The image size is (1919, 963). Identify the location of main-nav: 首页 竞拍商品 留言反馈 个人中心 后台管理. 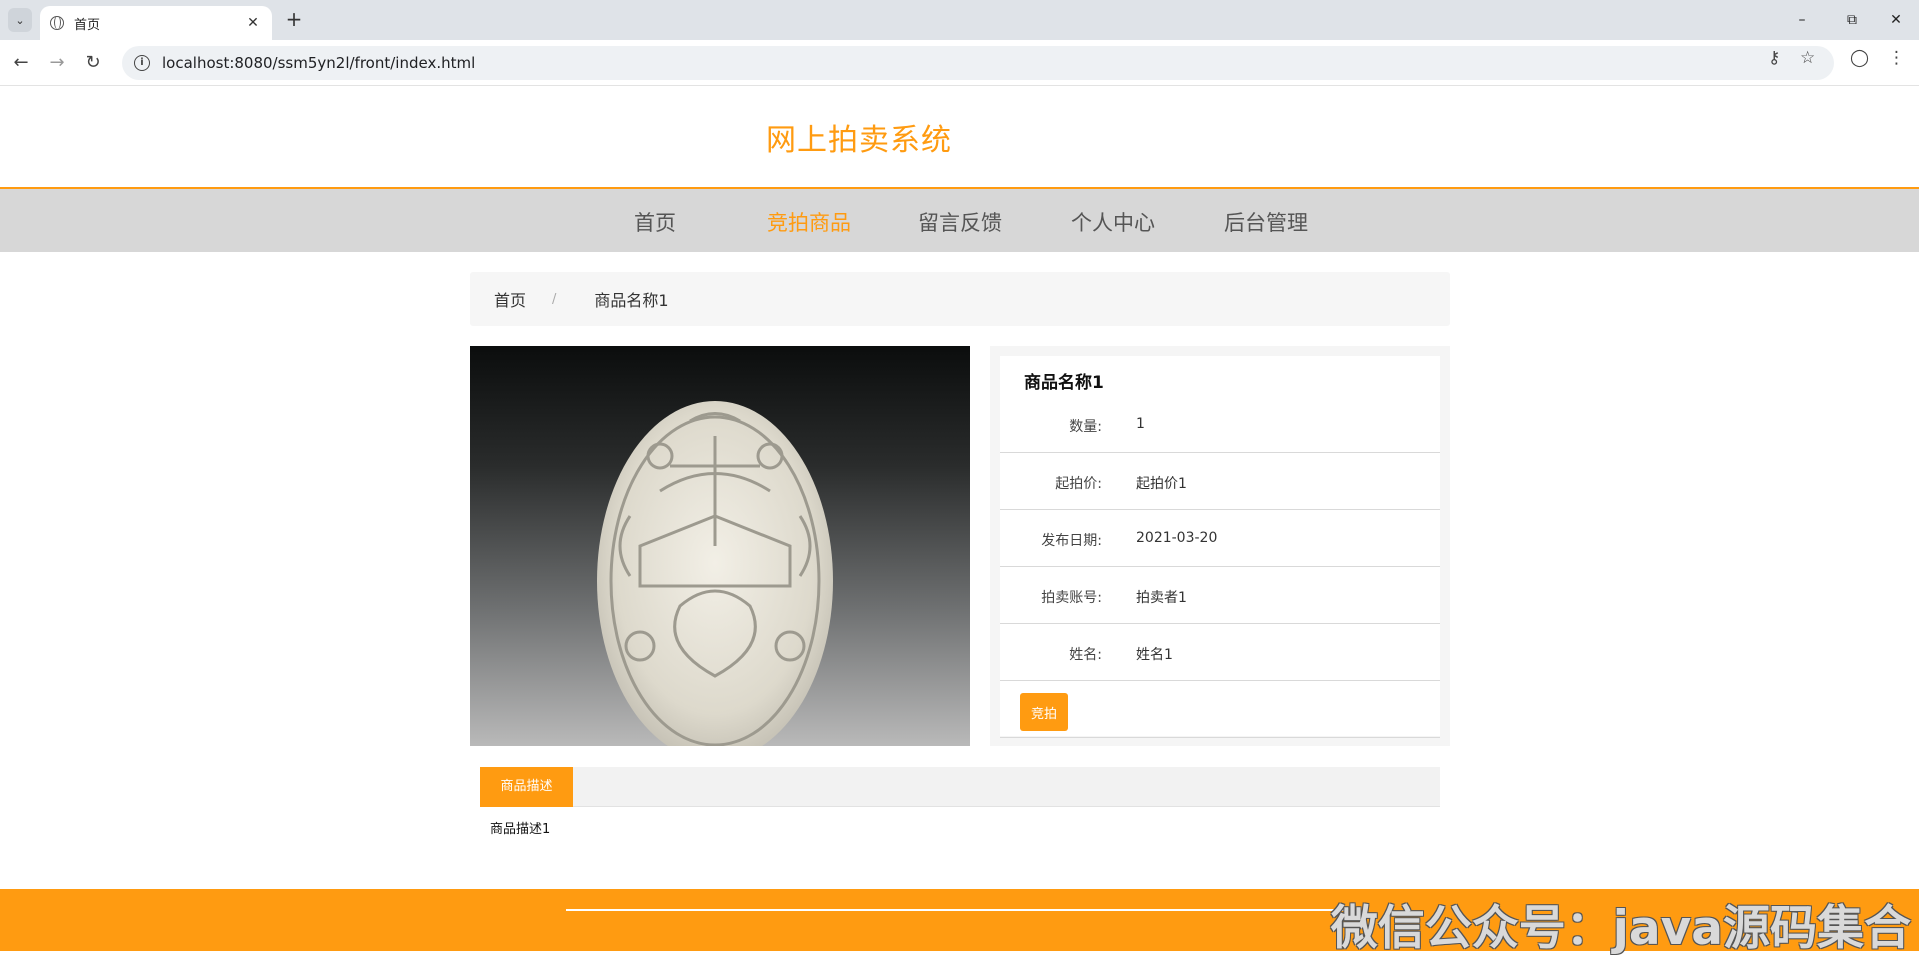
(959, 219).